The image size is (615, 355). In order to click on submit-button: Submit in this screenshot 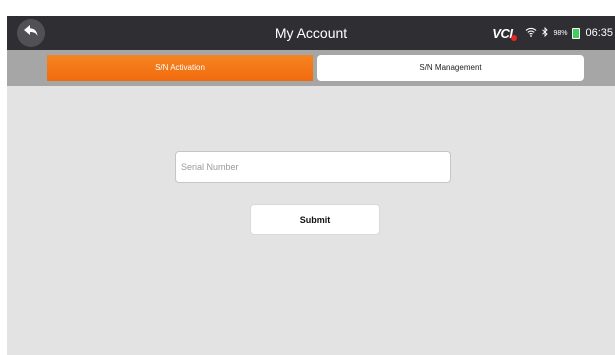, I will do `click(315, 219)`.